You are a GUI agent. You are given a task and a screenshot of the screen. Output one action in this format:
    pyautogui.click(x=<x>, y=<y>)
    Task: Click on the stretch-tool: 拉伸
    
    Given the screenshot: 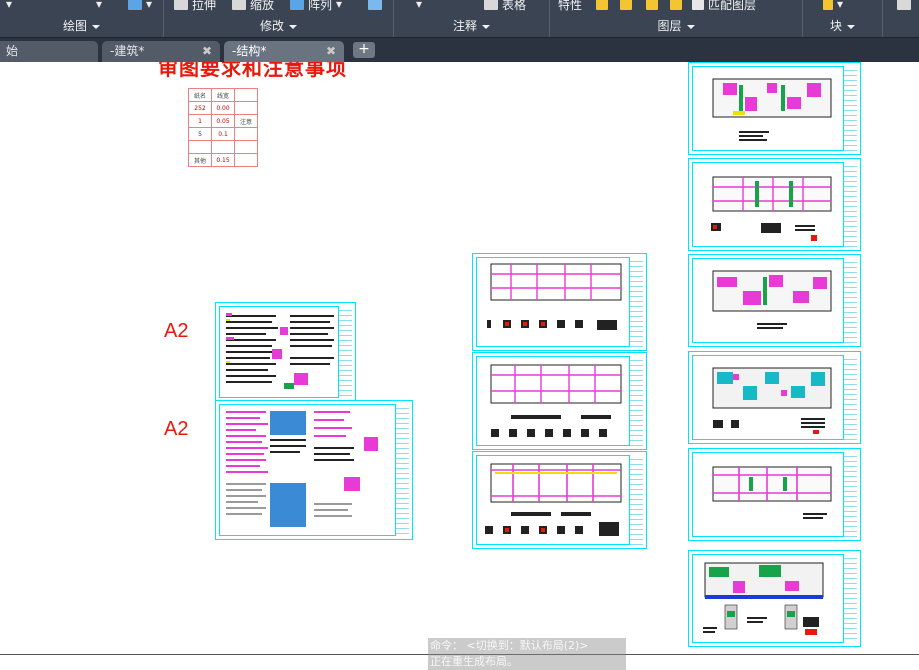 What is the action you would take?
    pyautogui.click(x=195, y=6)
    